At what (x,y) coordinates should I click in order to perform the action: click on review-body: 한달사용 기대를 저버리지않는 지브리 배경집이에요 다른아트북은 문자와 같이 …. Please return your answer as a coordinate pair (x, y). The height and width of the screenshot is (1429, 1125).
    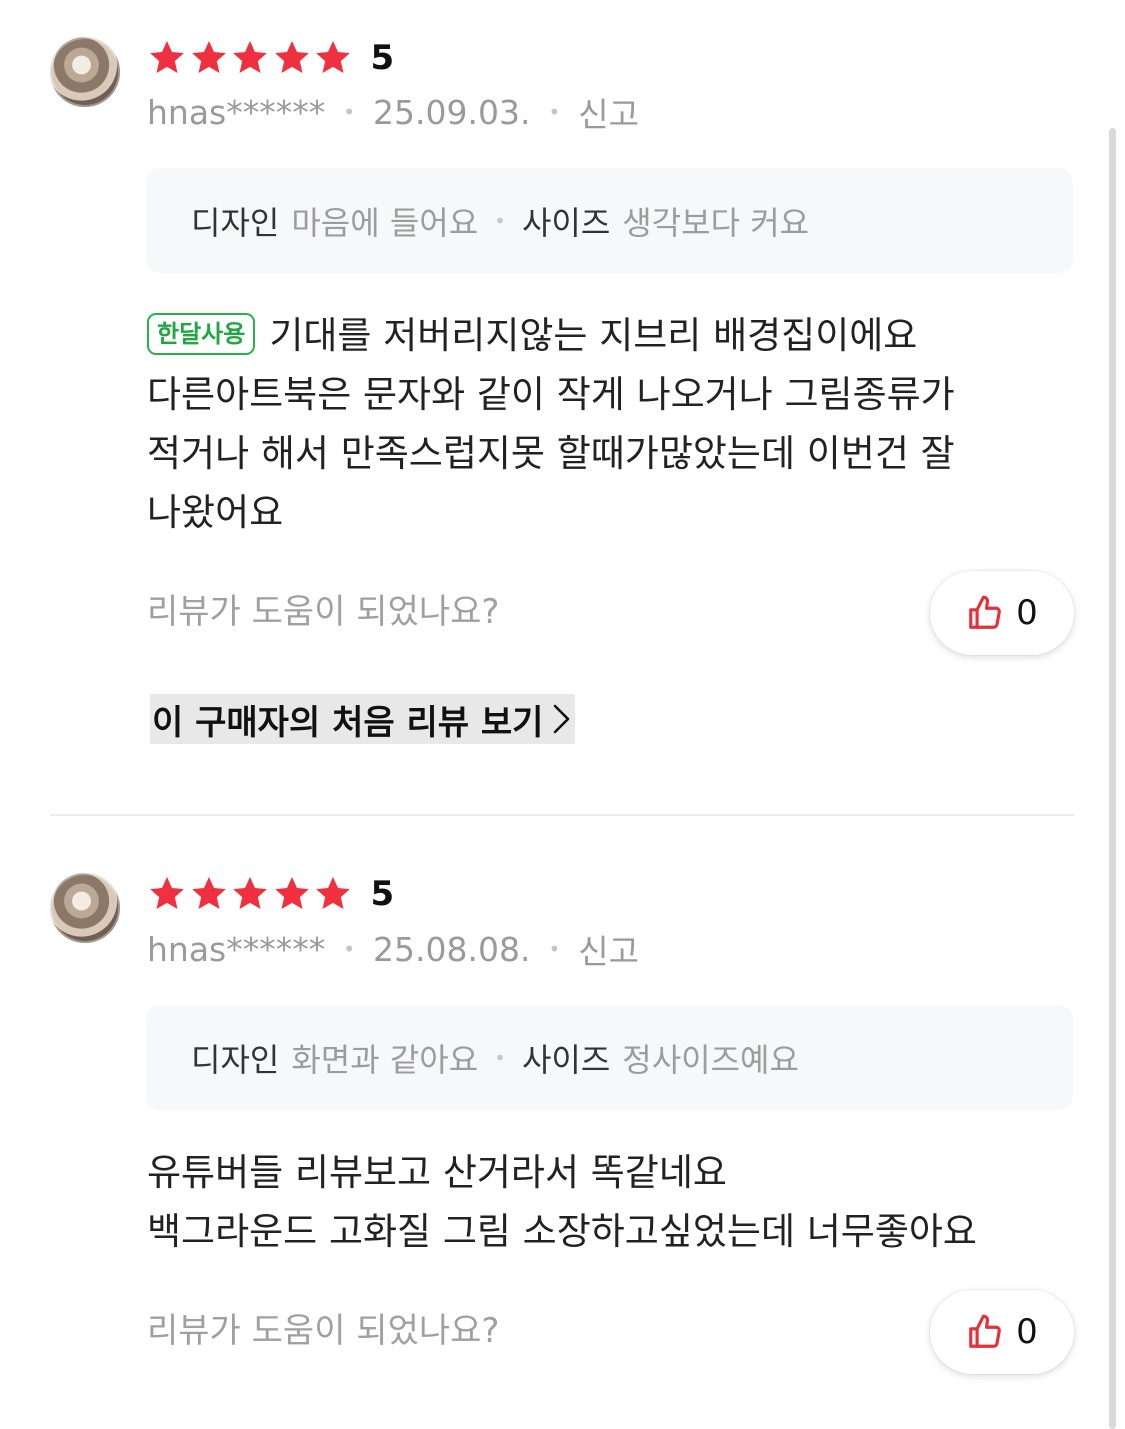
    Looking at the image, I should click on (597, 424).